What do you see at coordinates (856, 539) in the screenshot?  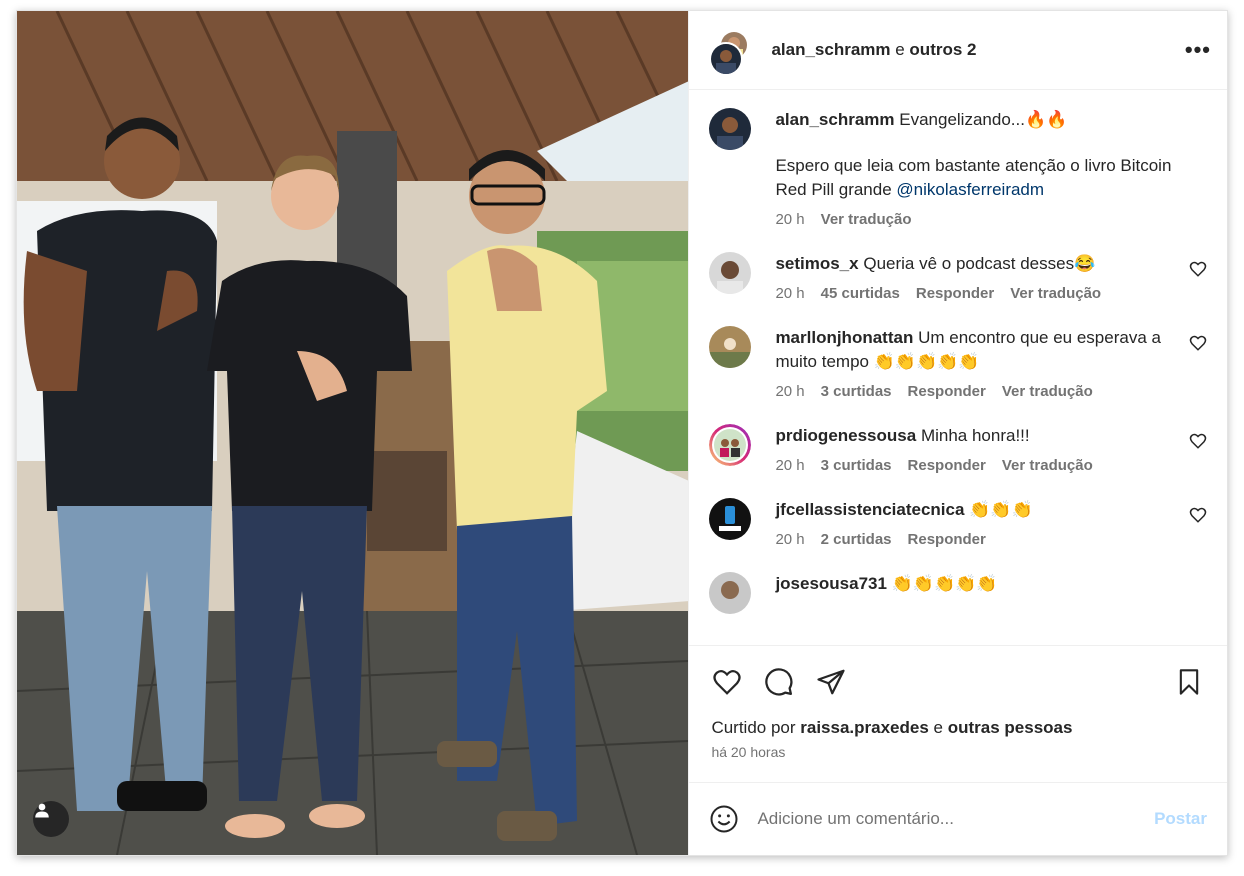 I see `comment-likes: 2 curtidas` at bounding box center [856, 539].